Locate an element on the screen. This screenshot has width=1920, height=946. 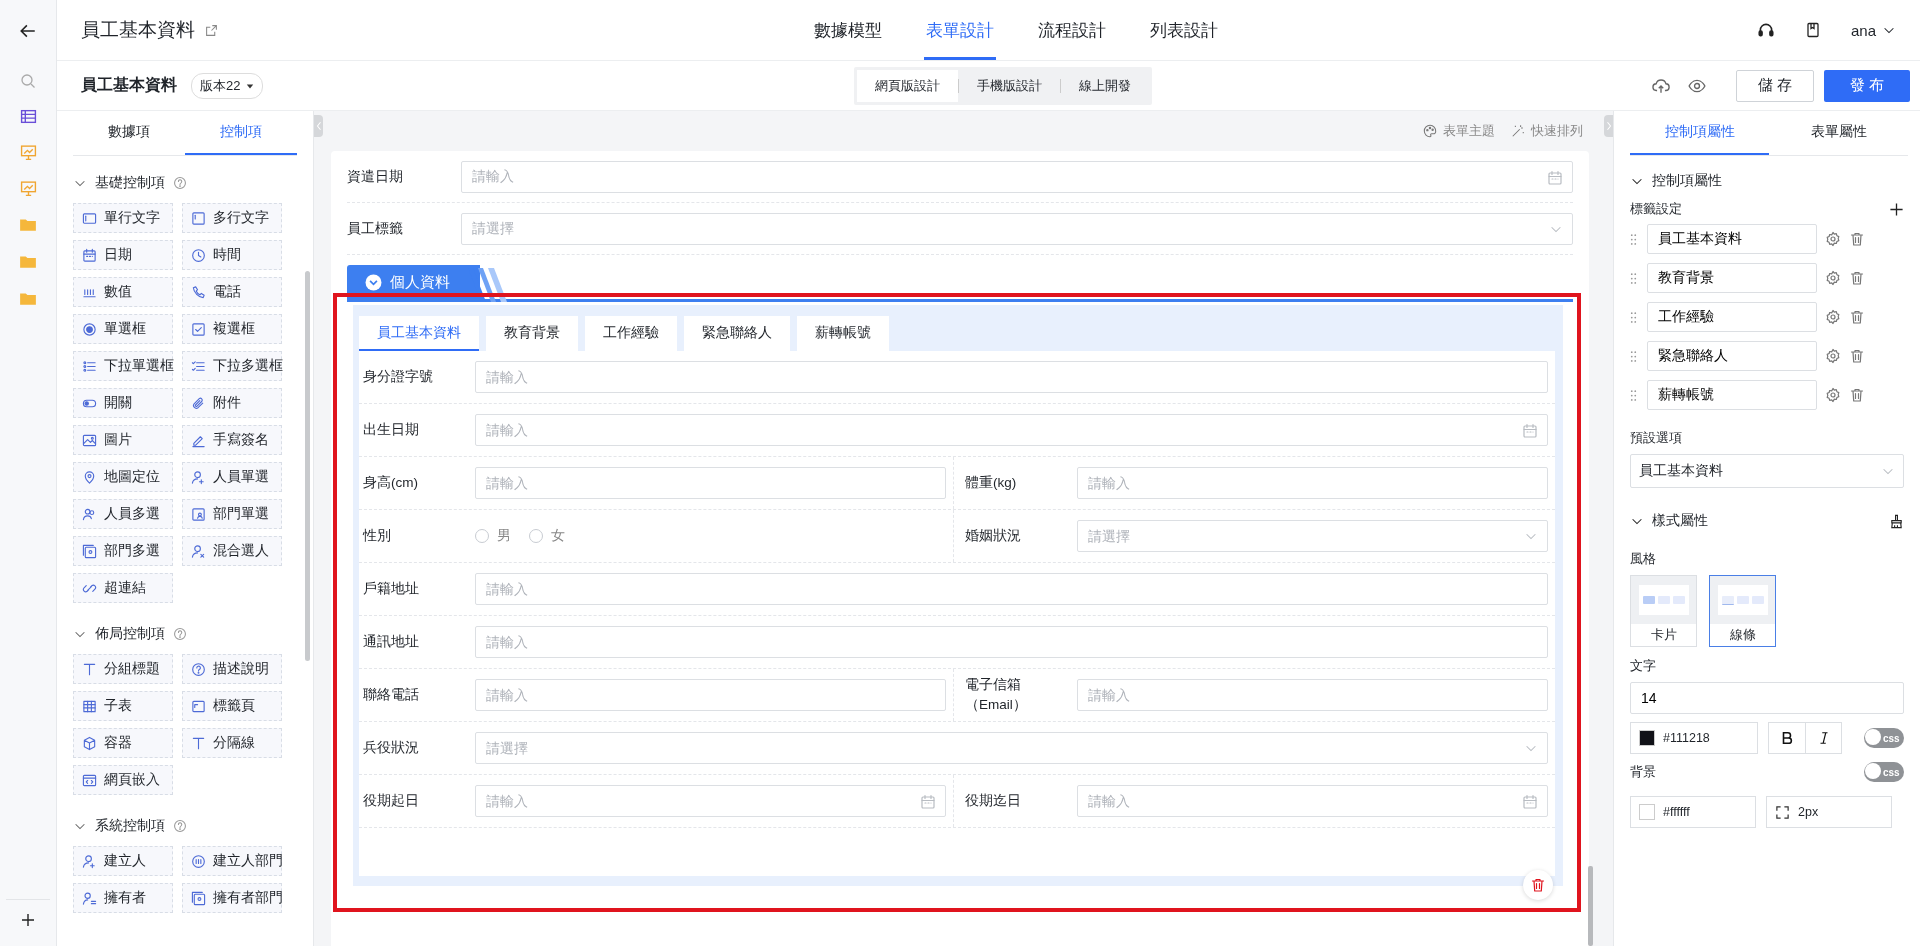
form-tab: 緊急聯絡人 is located at coordinates (737, 333).